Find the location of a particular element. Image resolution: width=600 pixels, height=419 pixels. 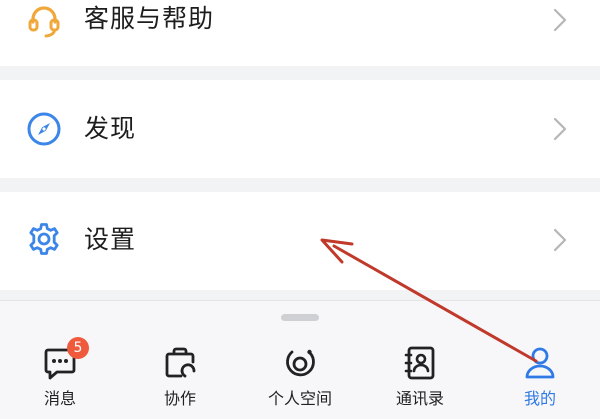

menu-item-label: 客服与帮助 is located at coordinates (149, 18).